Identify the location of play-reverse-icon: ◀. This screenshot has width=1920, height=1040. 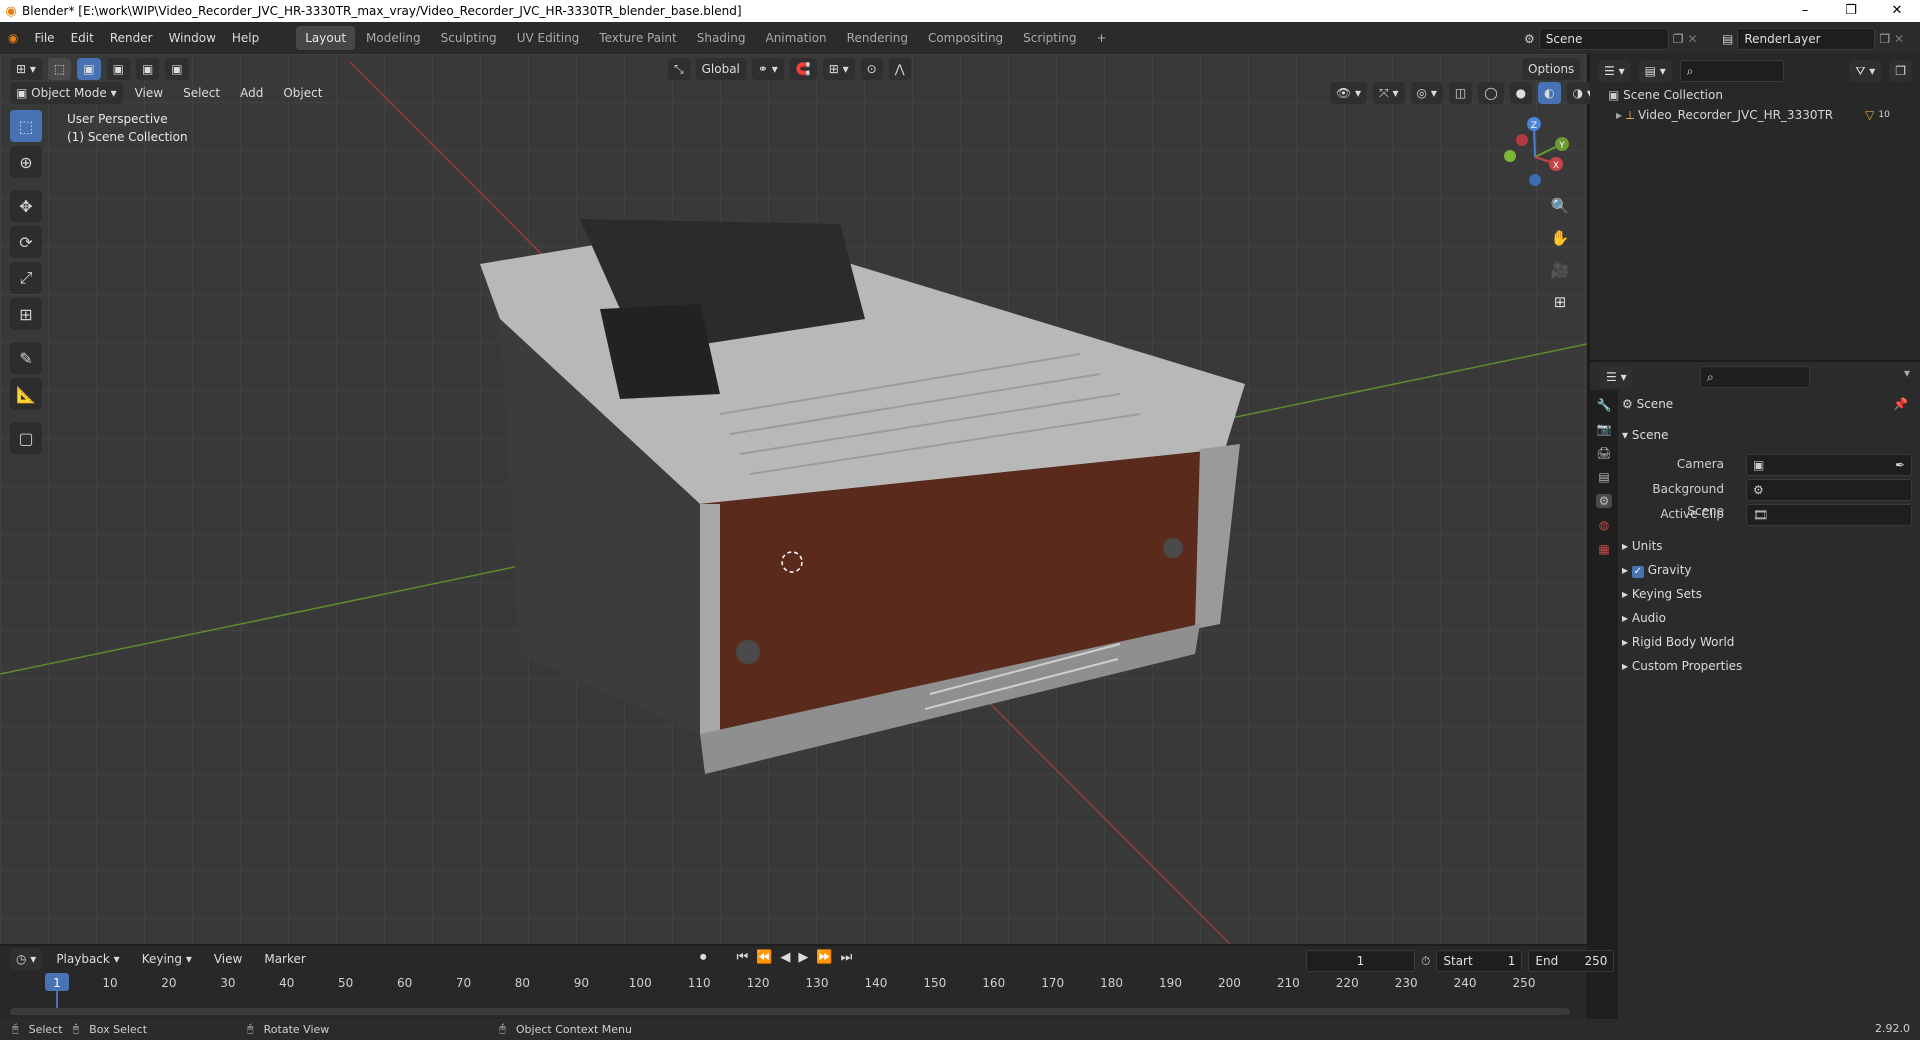
(785, 957).